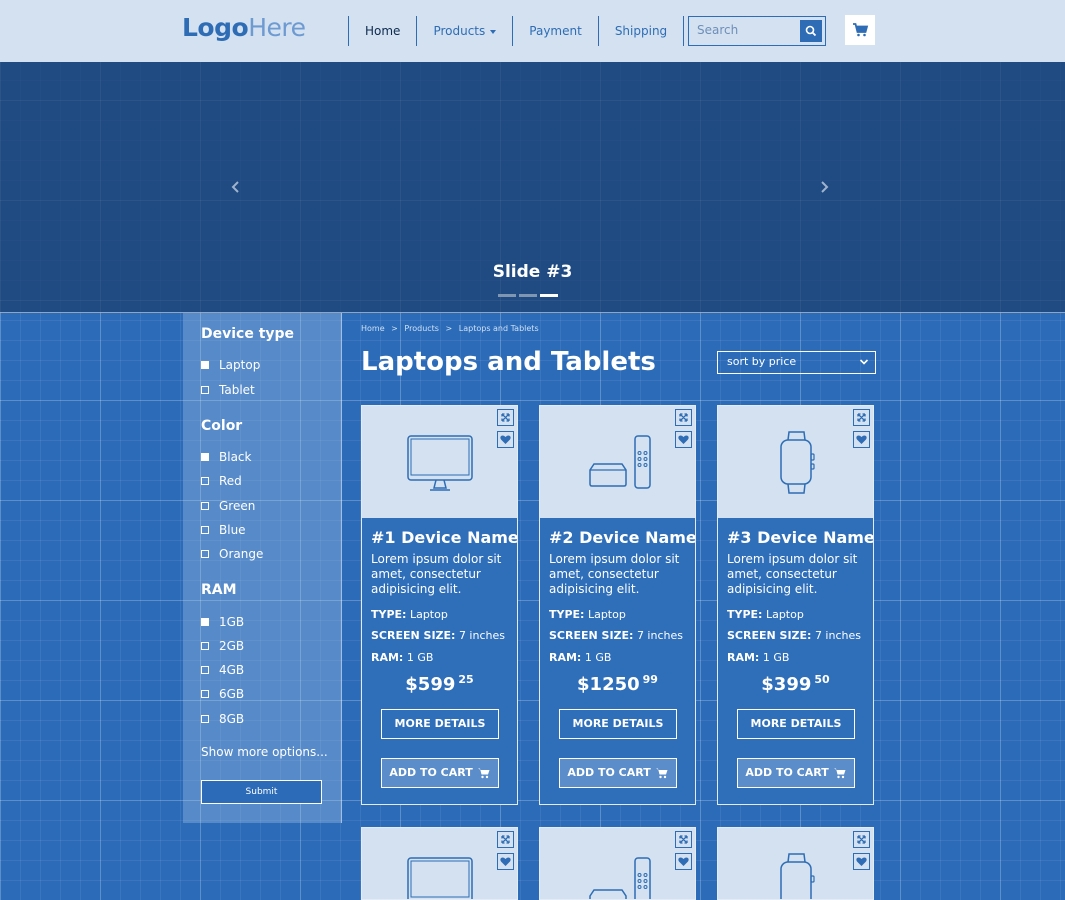  Describe the element at coordinates (811, 31) in the screenshot. I see `search-button` at that location.